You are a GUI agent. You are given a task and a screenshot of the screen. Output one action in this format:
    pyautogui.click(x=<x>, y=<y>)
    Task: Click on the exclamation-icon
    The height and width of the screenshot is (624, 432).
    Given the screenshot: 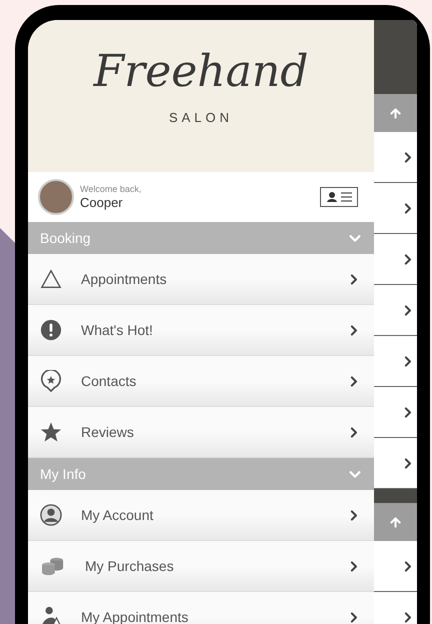 What is the action you would take?
    pyautogui.click(x=51, y=330)
    